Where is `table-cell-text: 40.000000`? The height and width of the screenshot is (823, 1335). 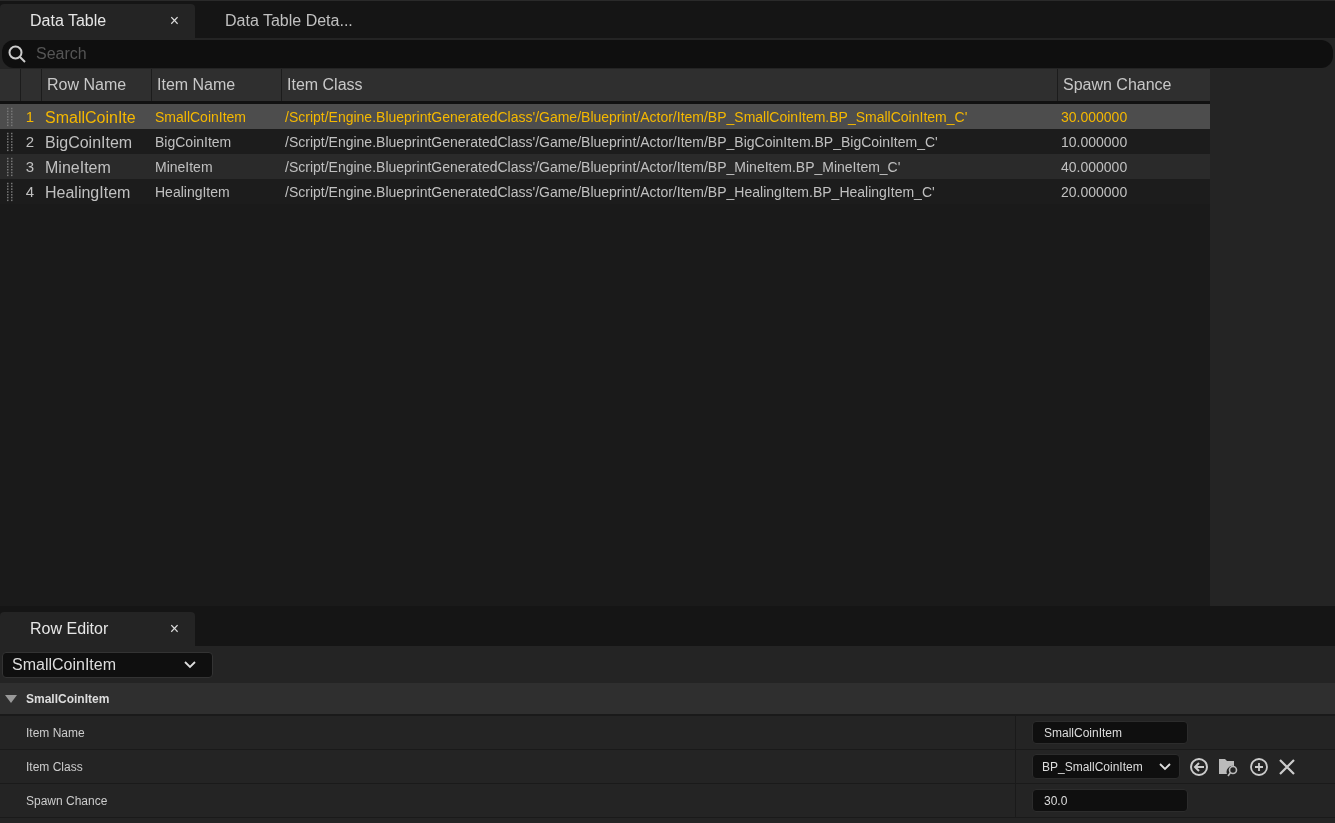
table-cell-text: 40.000000 is located at coordinates (1094, 166).